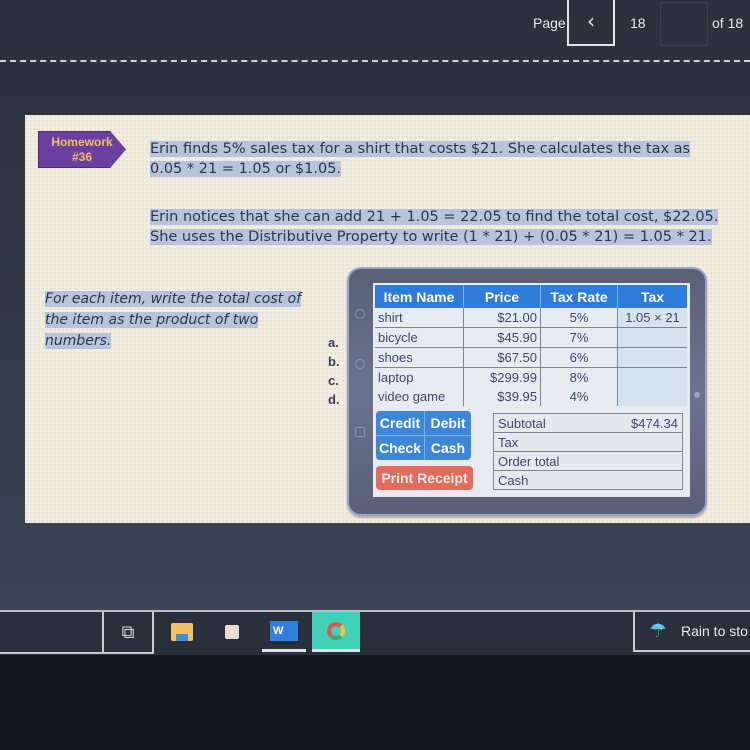  What do you see at coordinates (52, 633) in the screenshot?
I see `taskbar-search` at bounding box center [52, 633].